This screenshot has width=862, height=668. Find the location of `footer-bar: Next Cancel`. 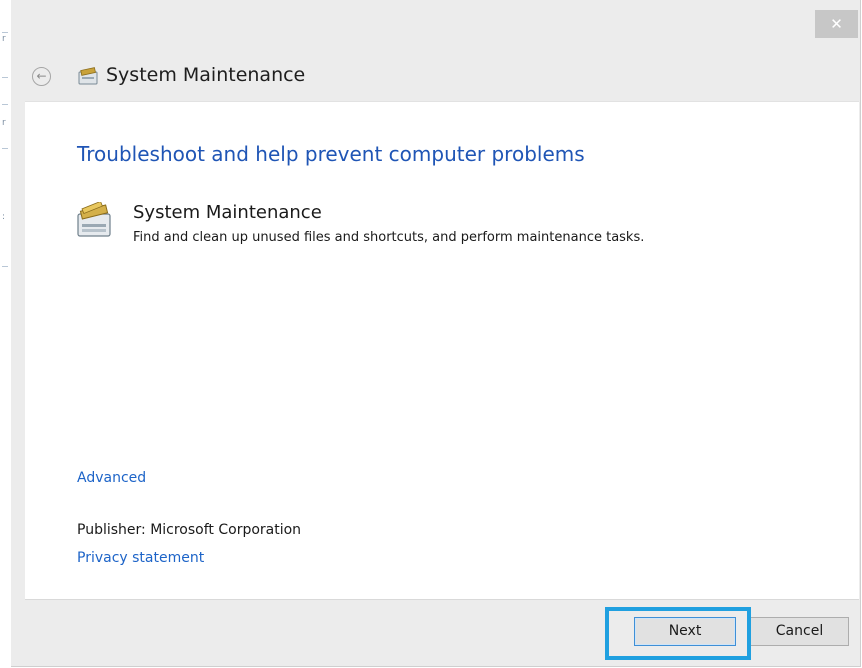

footer-bar: Next Cancel is located at coordinates (435, 633).